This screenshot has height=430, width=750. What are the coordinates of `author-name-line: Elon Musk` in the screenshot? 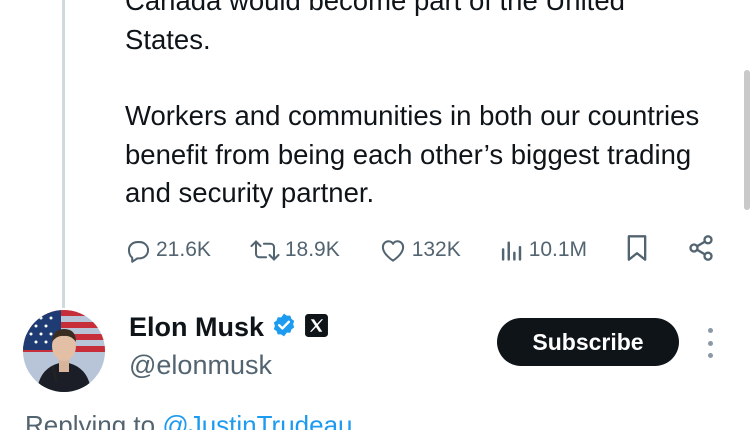 It's located at (229, 327).